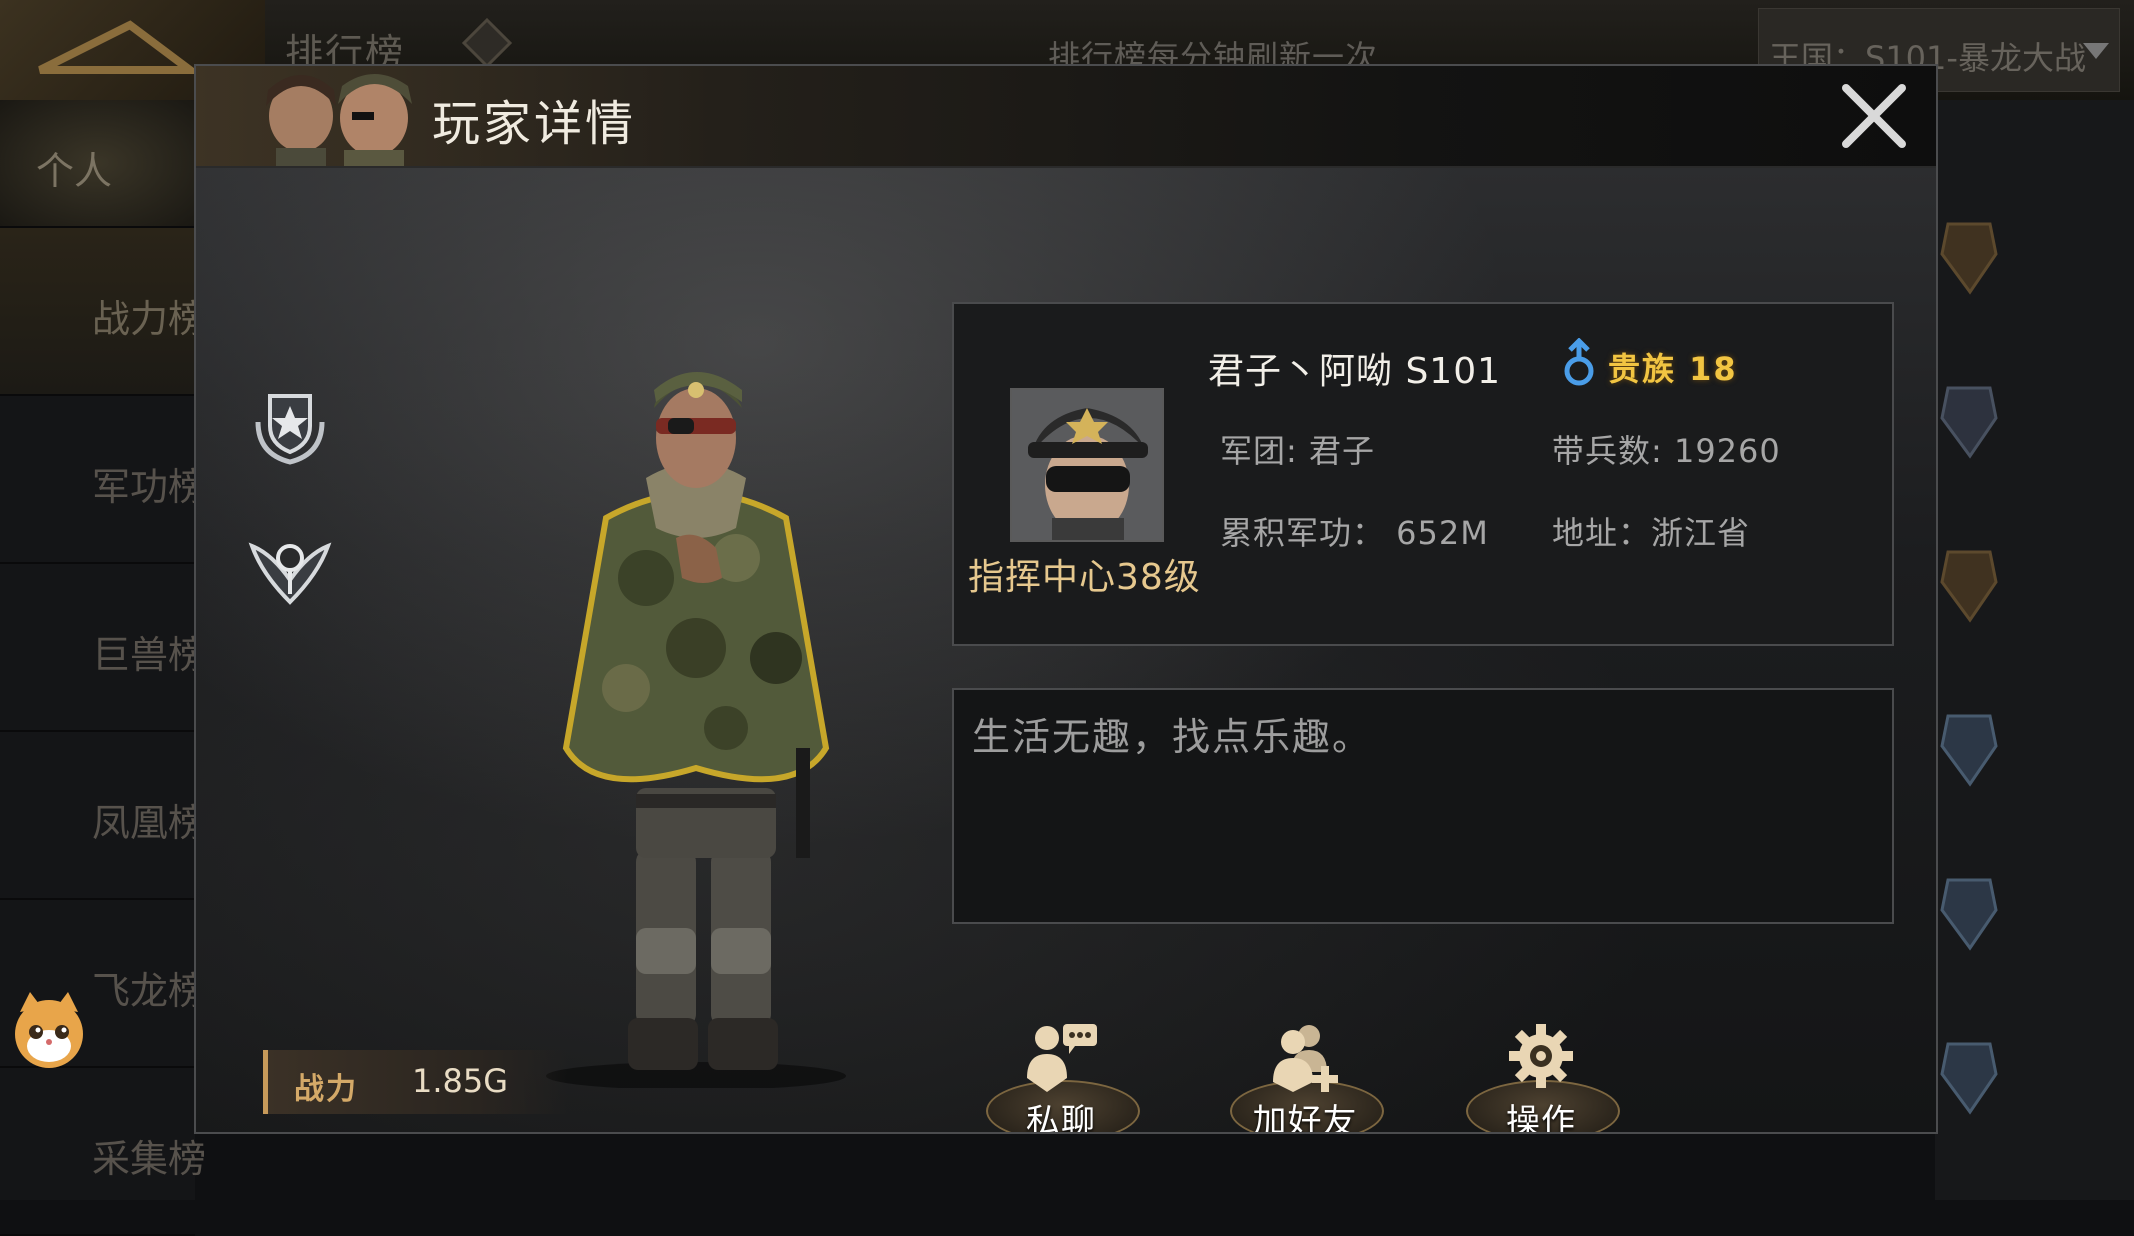 This screenshot has height=1236, width=2134. Describe the element at coordinates (97, 164) in the screenshot. I see `tab-personal: 个人` at that location.